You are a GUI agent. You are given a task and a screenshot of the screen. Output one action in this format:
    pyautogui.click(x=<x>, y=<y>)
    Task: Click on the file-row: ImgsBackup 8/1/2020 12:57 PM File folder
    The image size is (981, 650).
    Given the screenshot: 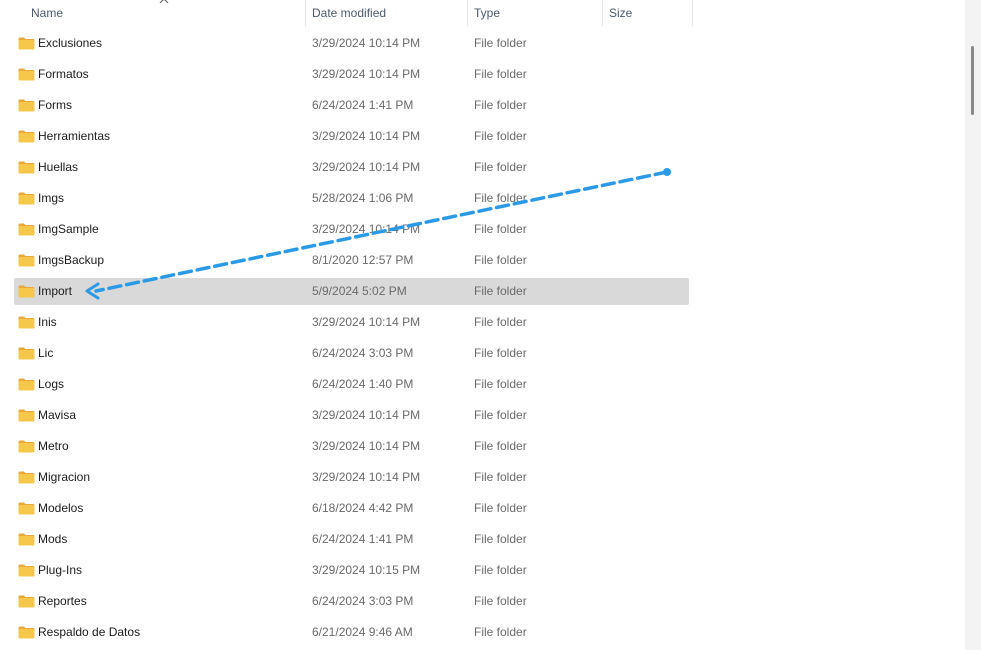 What is the action you would take?
    pyautogui.click(x=351, y=260)
    